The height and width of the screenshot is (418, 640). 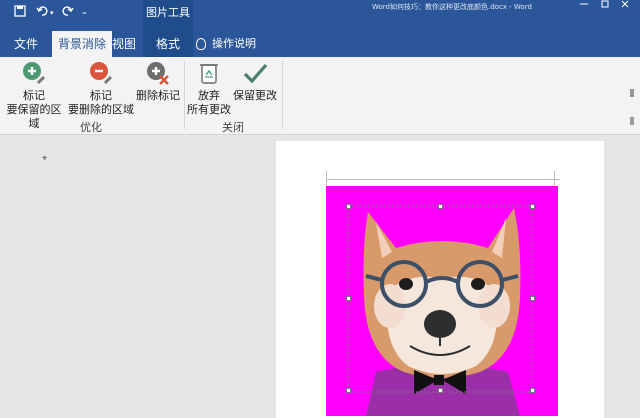 What do you see at coordinates (158, 95) in the screenshot?
I see `delete-mark-label: 删除标记` at bounding box center [158, 95].